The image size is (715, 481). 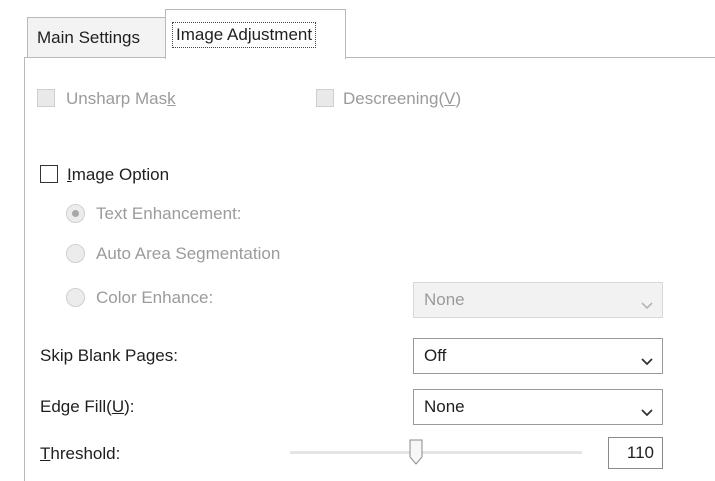 What do you see at coordinates (402, 98) in the screenshot?
I see `descreening-label: Descreening(V)` at bounding box center [402, 98].